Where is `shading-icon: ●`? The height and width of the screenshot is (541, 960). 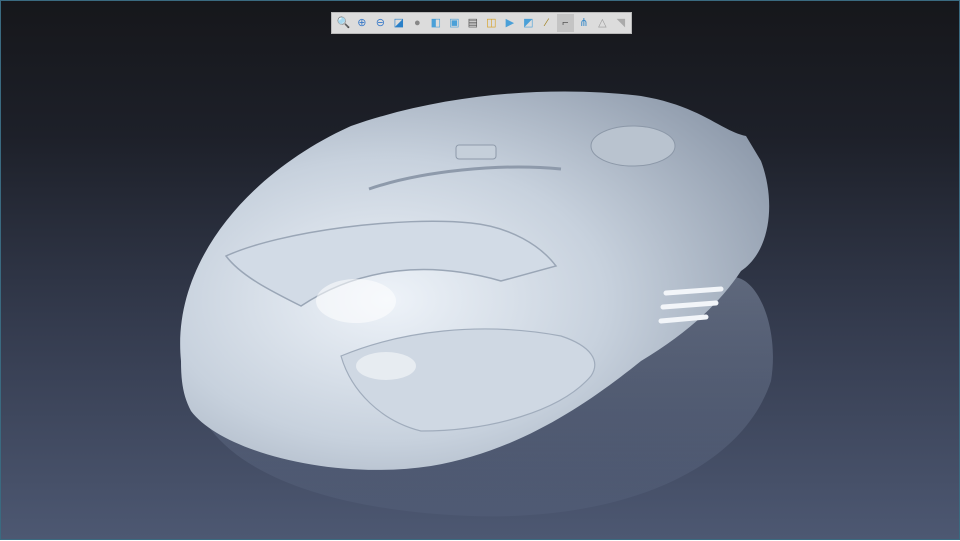
shading-icon: ● is located at coordinates (417, 22).